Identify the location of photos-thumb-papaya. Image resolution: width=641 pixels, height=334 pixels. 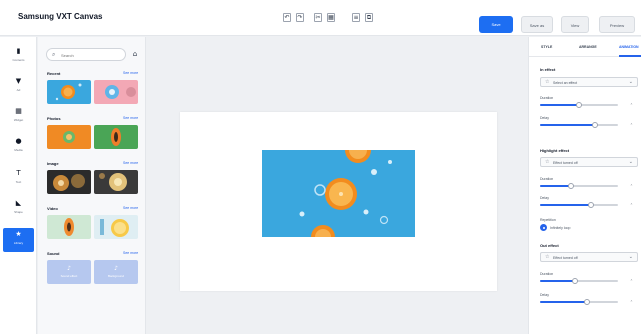
(116, 137).